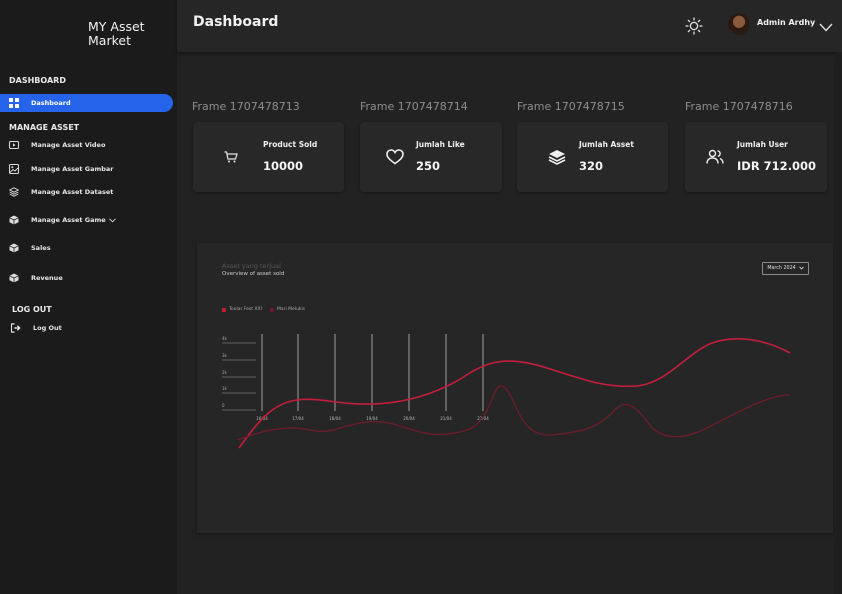 Image resolution: width=842 pixels, height=594 pixels. What do you see at coordinates (14, 169) in the screenshot?
I see `image-icon` at bounding box center [14, 169].